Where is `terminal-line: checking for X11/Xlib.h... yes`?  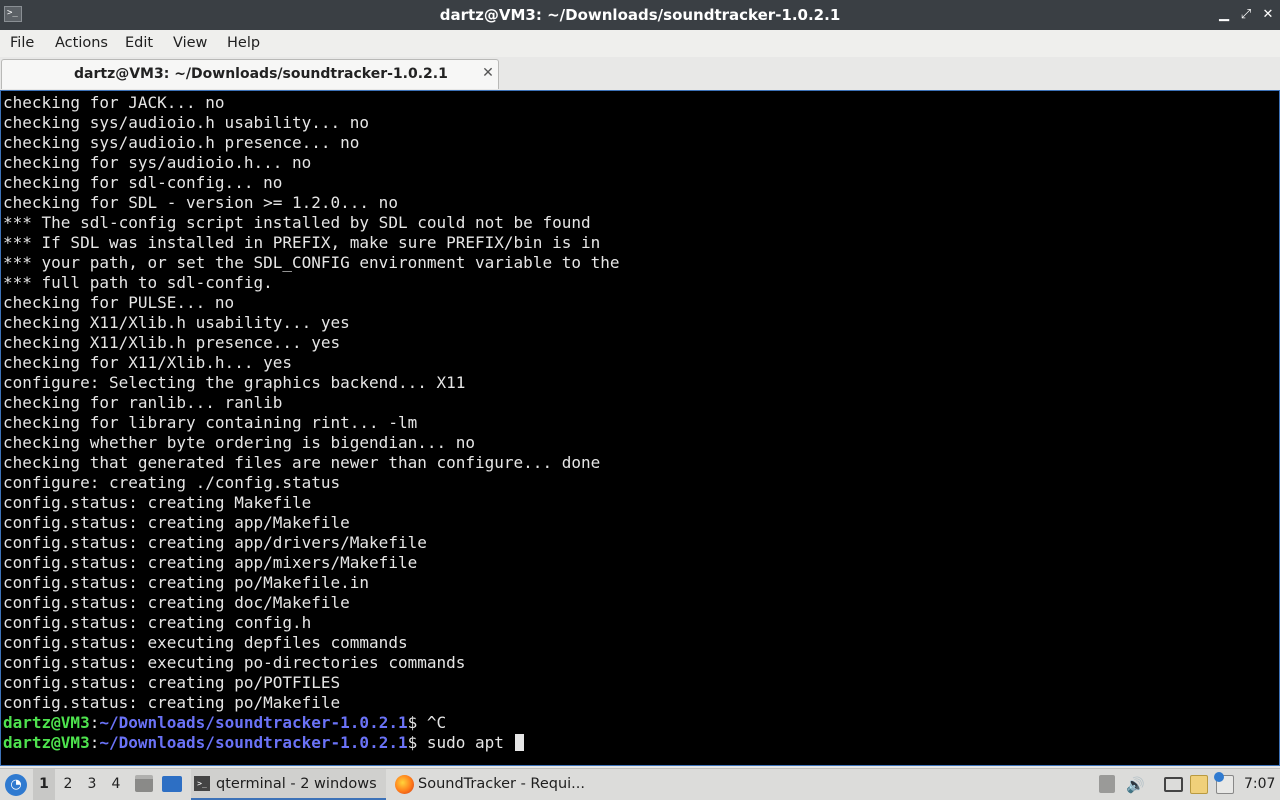
terminal-line: checking for X11/Xlib.h... yes is located at coordinates (147, 362).